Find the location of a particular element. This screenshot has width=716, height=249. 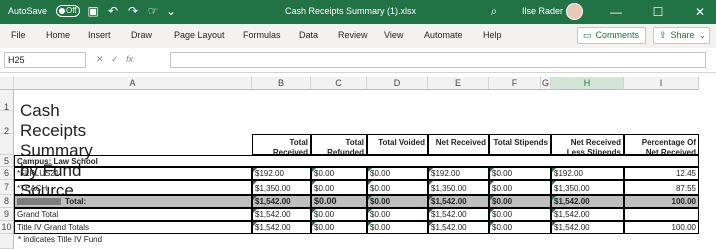

save-icon: ▣ is located at coordinates (93, 11).